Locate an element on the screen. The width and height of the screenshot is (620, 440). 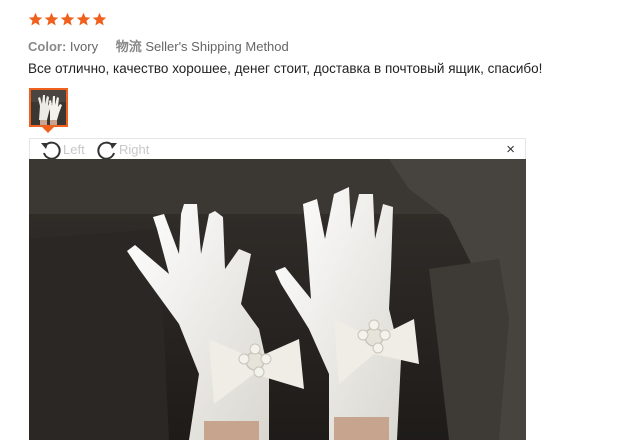
rotate-left-label: Left is located at coordinates (74, 149).